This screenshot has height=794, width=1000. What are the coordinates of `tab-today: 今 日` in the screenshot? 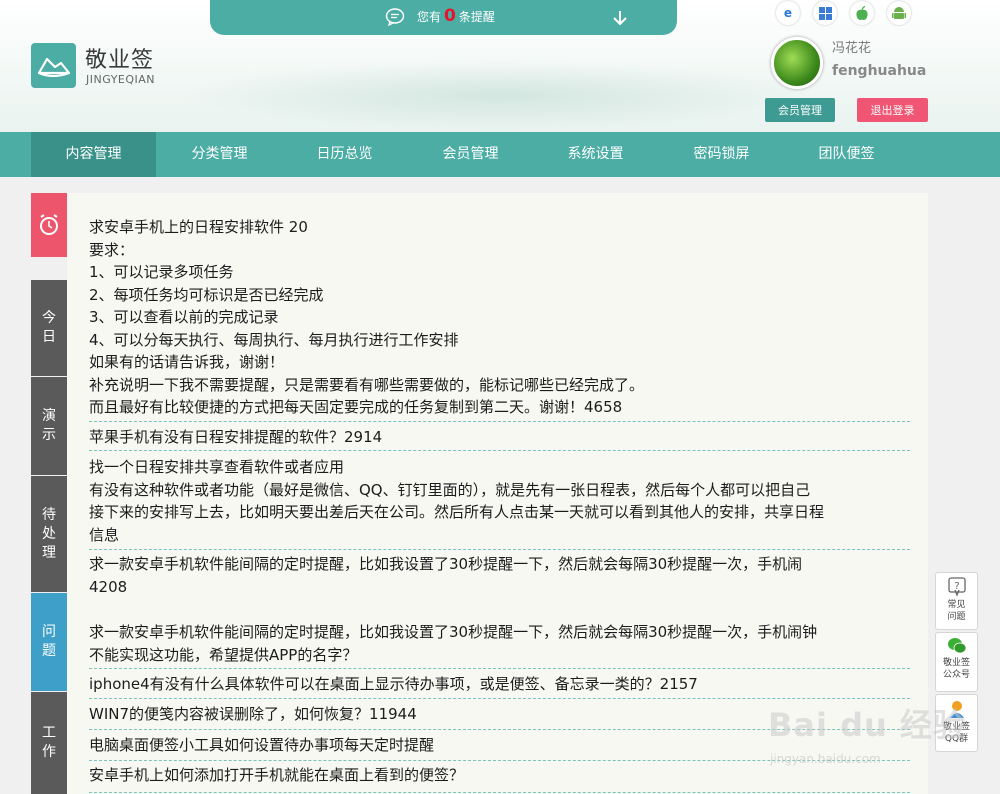 It's located at (49, 328).